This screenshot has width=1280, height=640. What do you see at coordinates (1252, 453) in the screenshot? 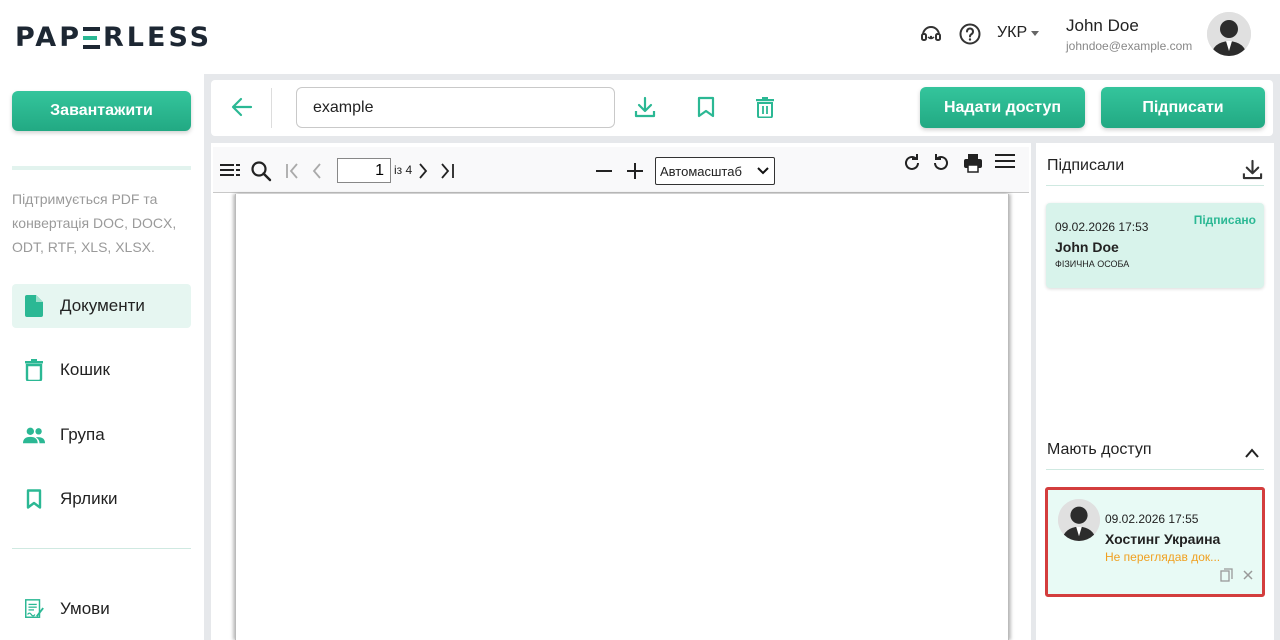
I see `chevron-up-icon` at bounding box center [1252, 453].